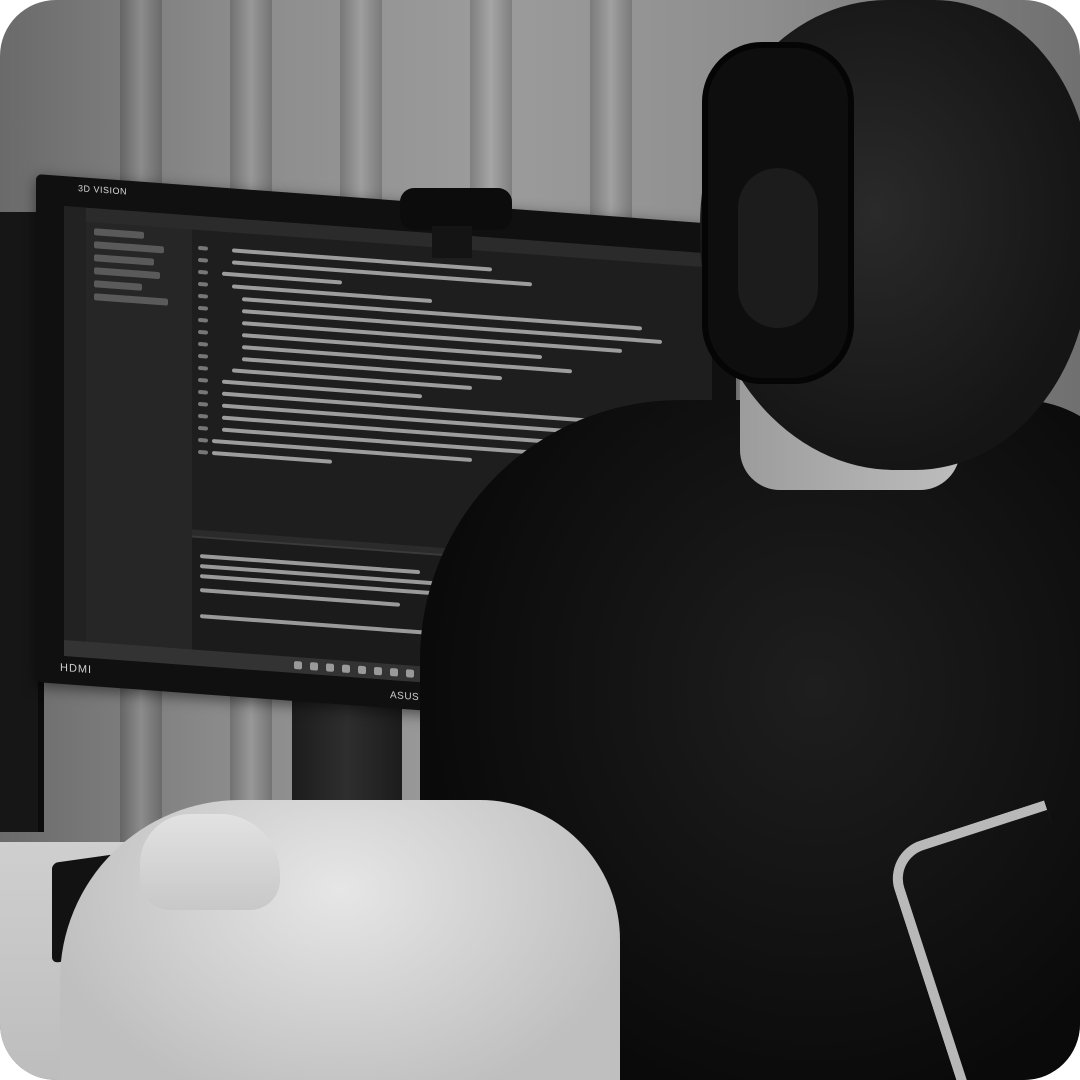  Describe the element at coordinates (405, 696) in the screenshot. I see `monitor-logo: ASUS` at that location.